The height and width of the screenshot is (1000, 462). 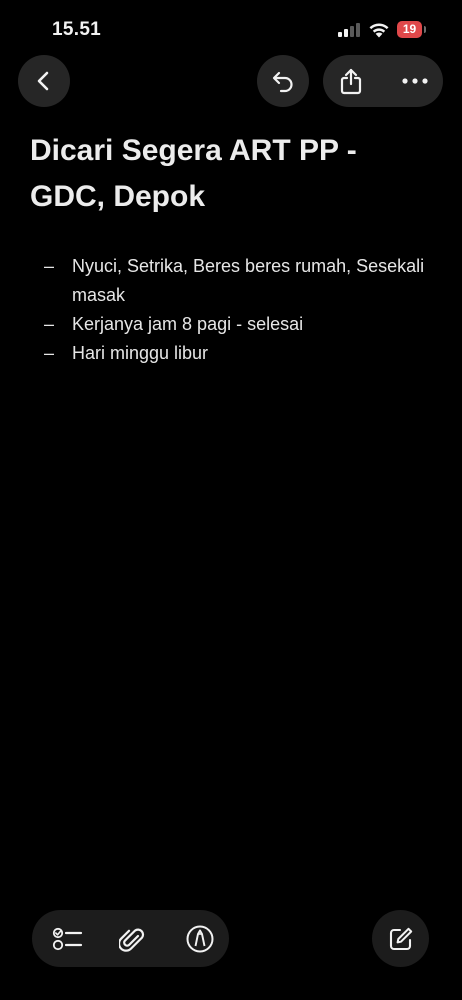 I want to click on undo-icon, so click(x=282, y=82).